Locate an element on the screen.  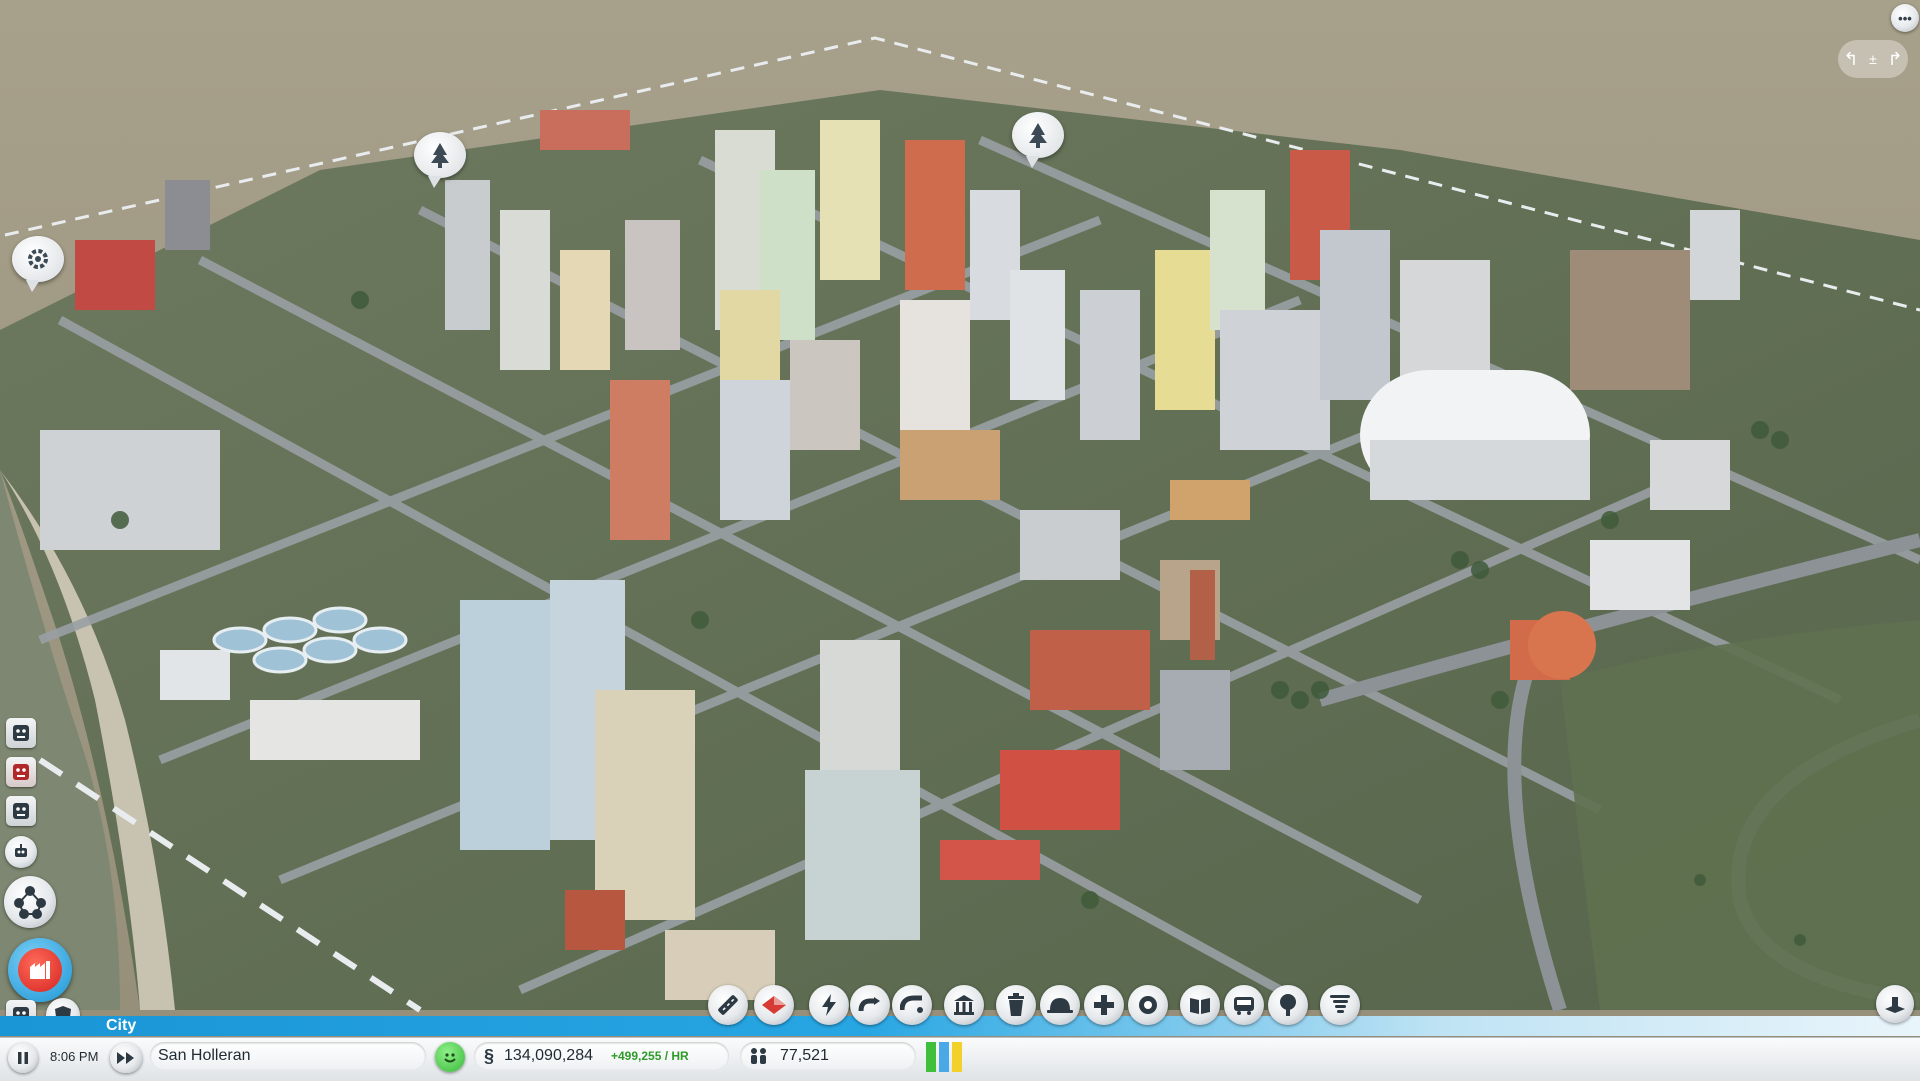
game-speed-button is located at coordinates (126, 1058).